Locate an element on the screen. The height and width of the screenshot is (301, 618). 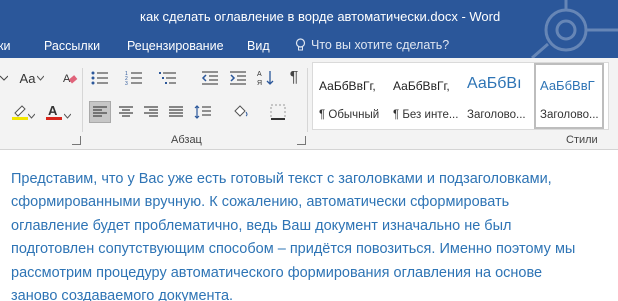
multilevel-list-button is located at coordinates (168, 78).